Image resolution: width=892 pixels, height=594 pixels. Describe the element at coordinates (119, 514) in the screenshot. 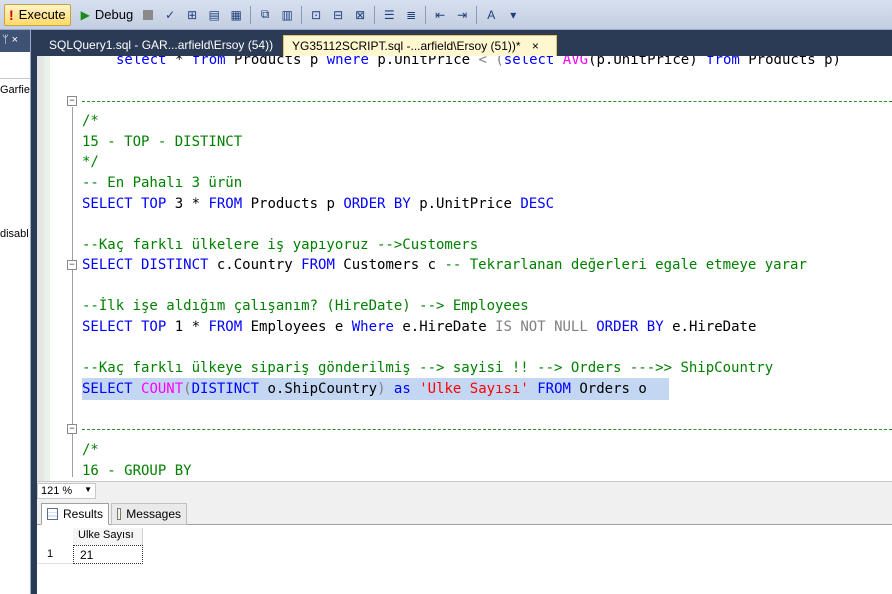

I see `messages-icon` at that location.